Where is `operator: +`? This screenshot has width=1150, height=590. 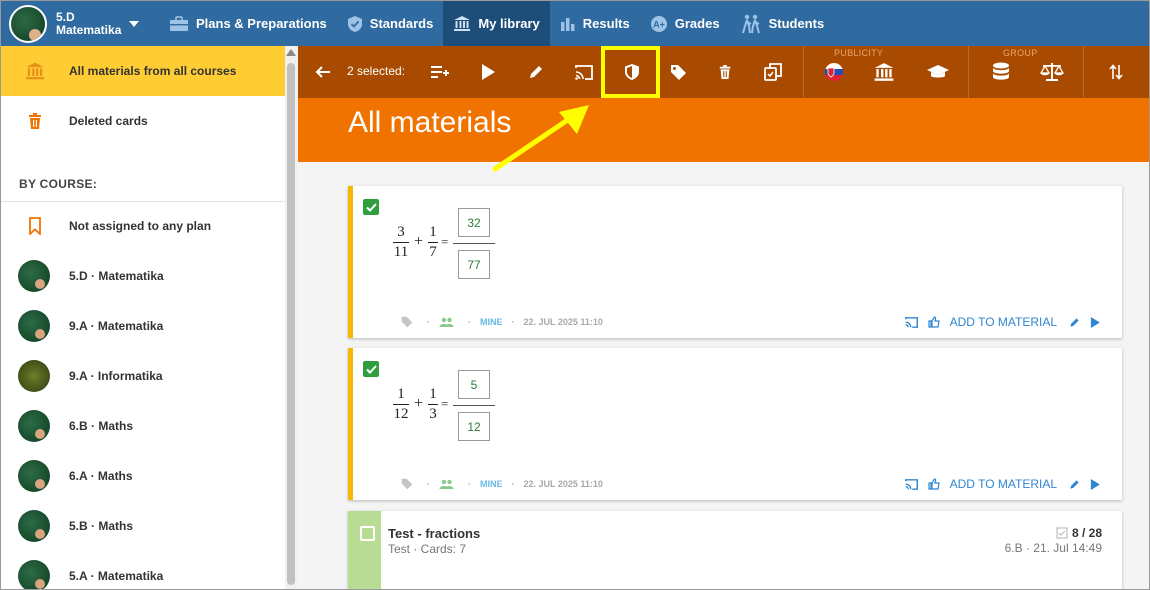
operator: + is located at coordinates (419, 403).